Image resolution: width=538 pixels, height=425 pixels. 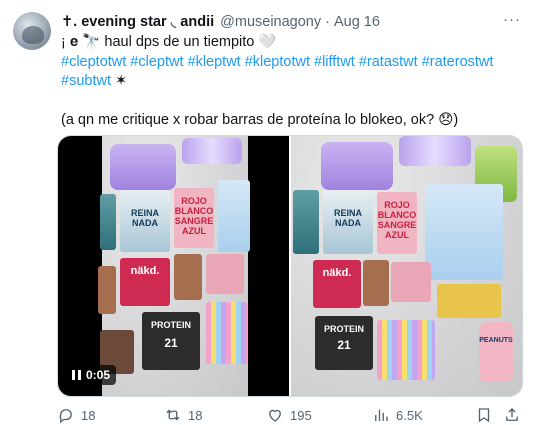 I want to click on star-glyph: ✶, so click(x=121, y=81).